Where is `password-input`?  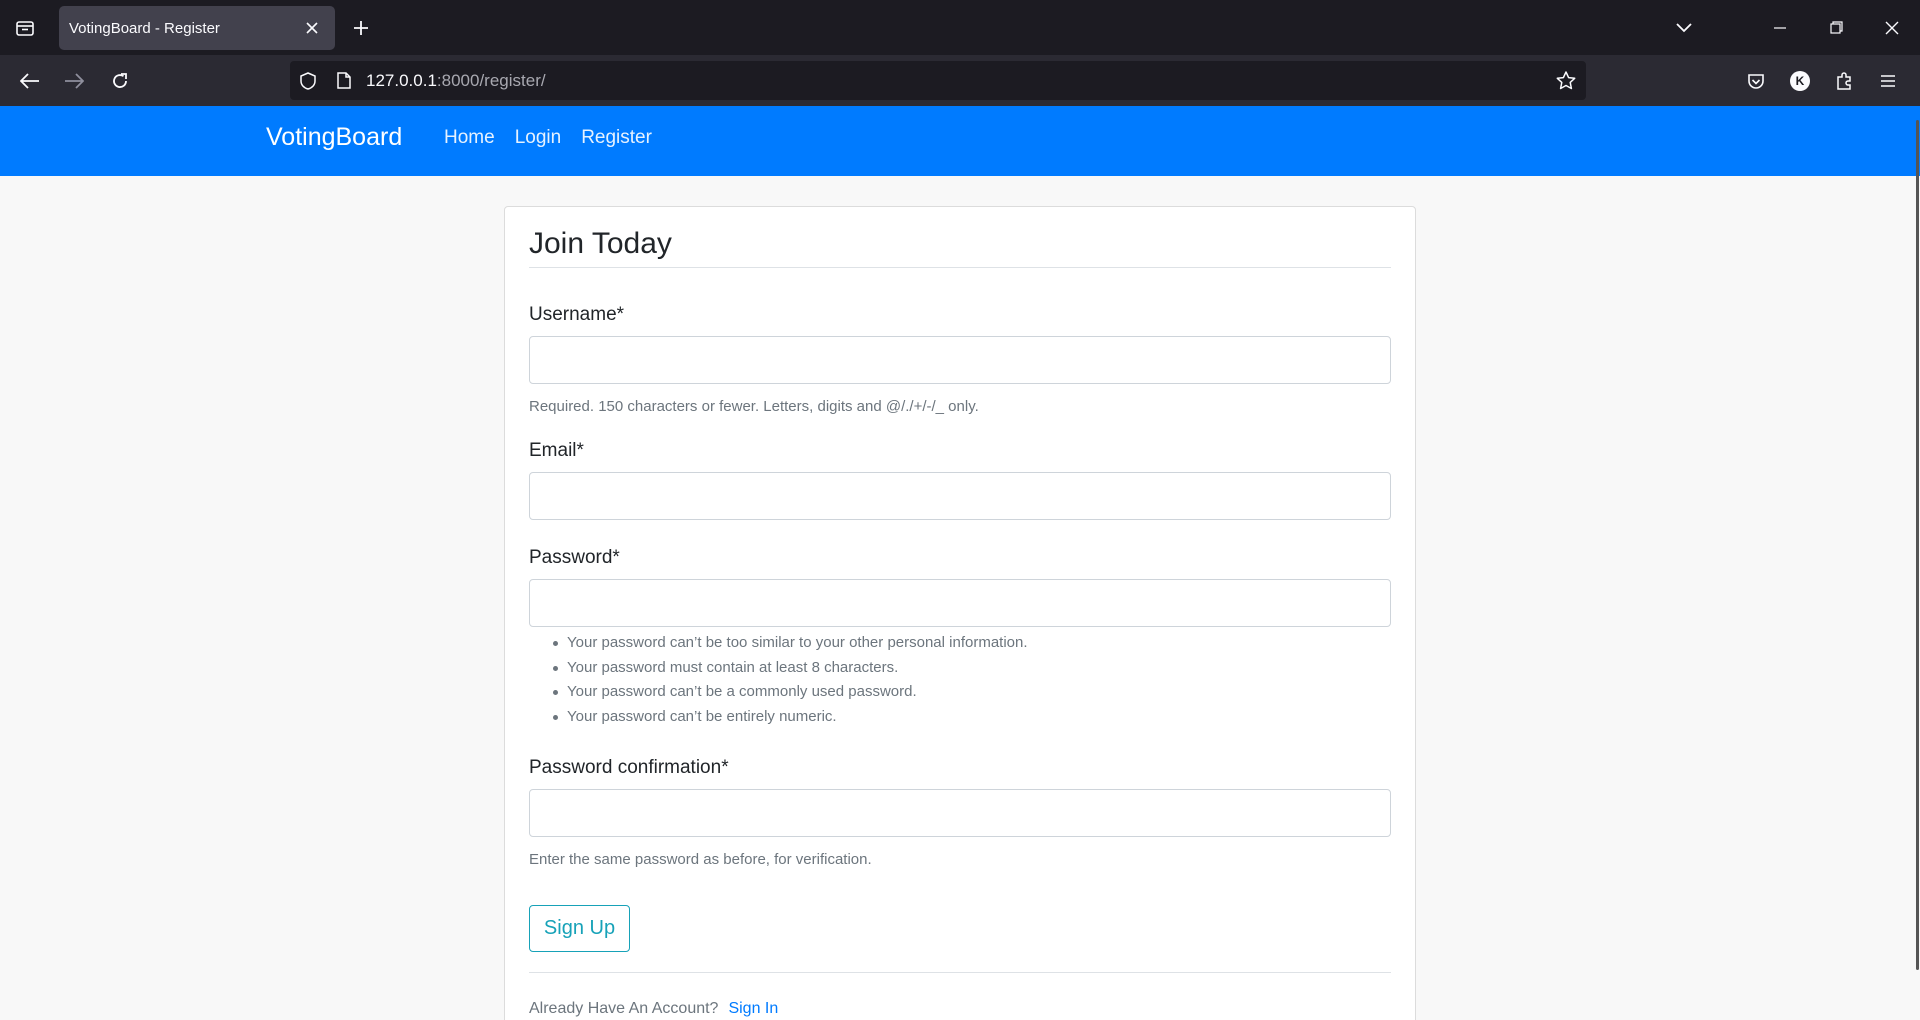 password-input is located at coordinates (960, 603).